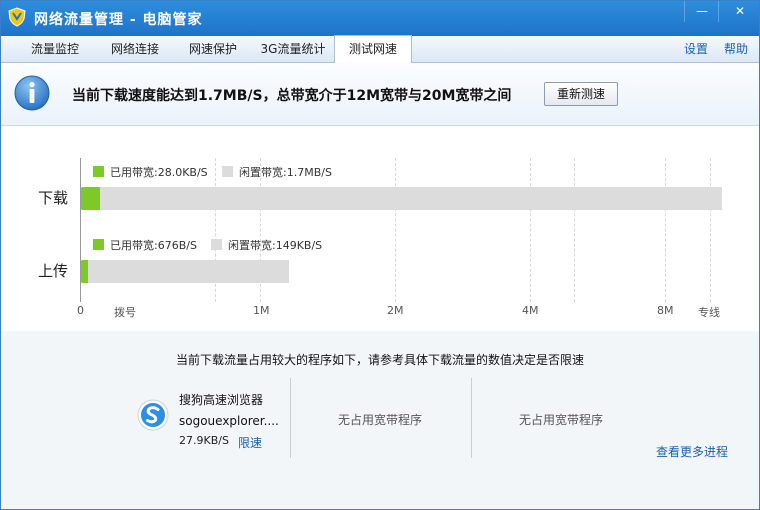 The height and width of the screenshot is (510, 760). Describe the element at coordinates (153, 415) in the screenshot. I see `sogou-browser-icon` at that location.